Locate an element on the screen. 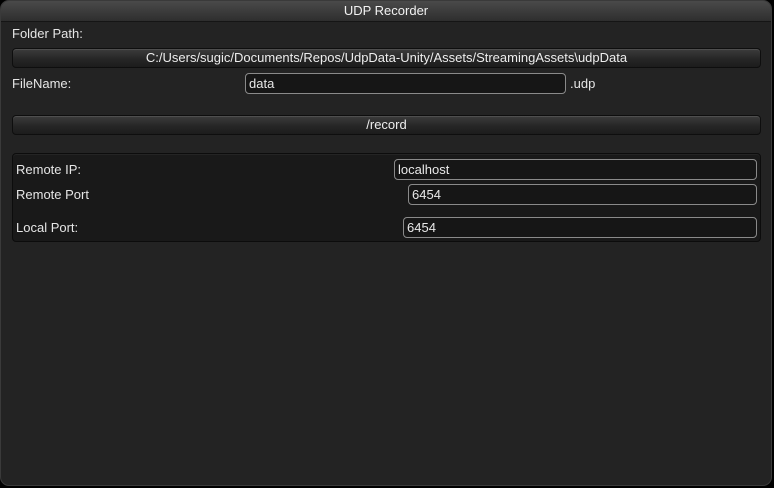 The width and height of the screenshot is (774, 488). remote-port-label: Remote Port is located at coordinates (52, 194).